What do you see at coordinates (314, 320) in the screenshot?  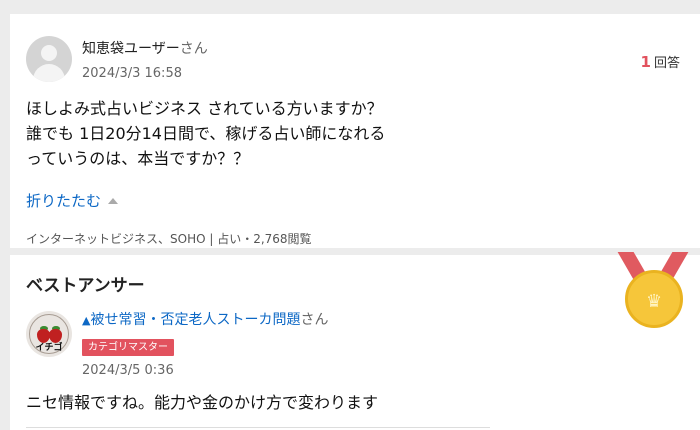 I see `answerer-suffix: さん` at bounding box center [314, 320].